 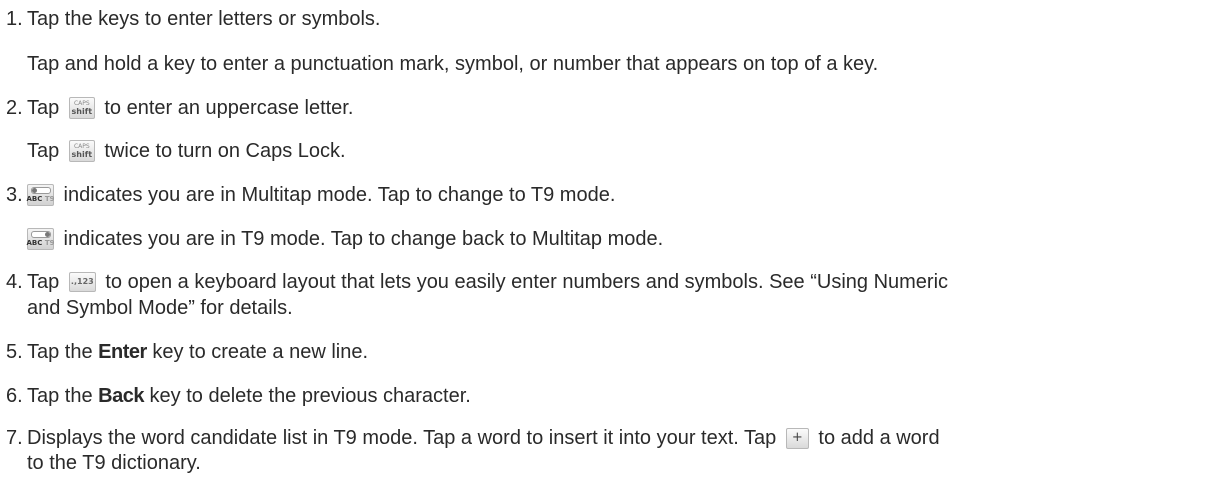 What do you see at coordinates (160, 308) in the screenshot?
I see `step-text: and Symbol Mode” for details.` at bounding box center [160, 308].